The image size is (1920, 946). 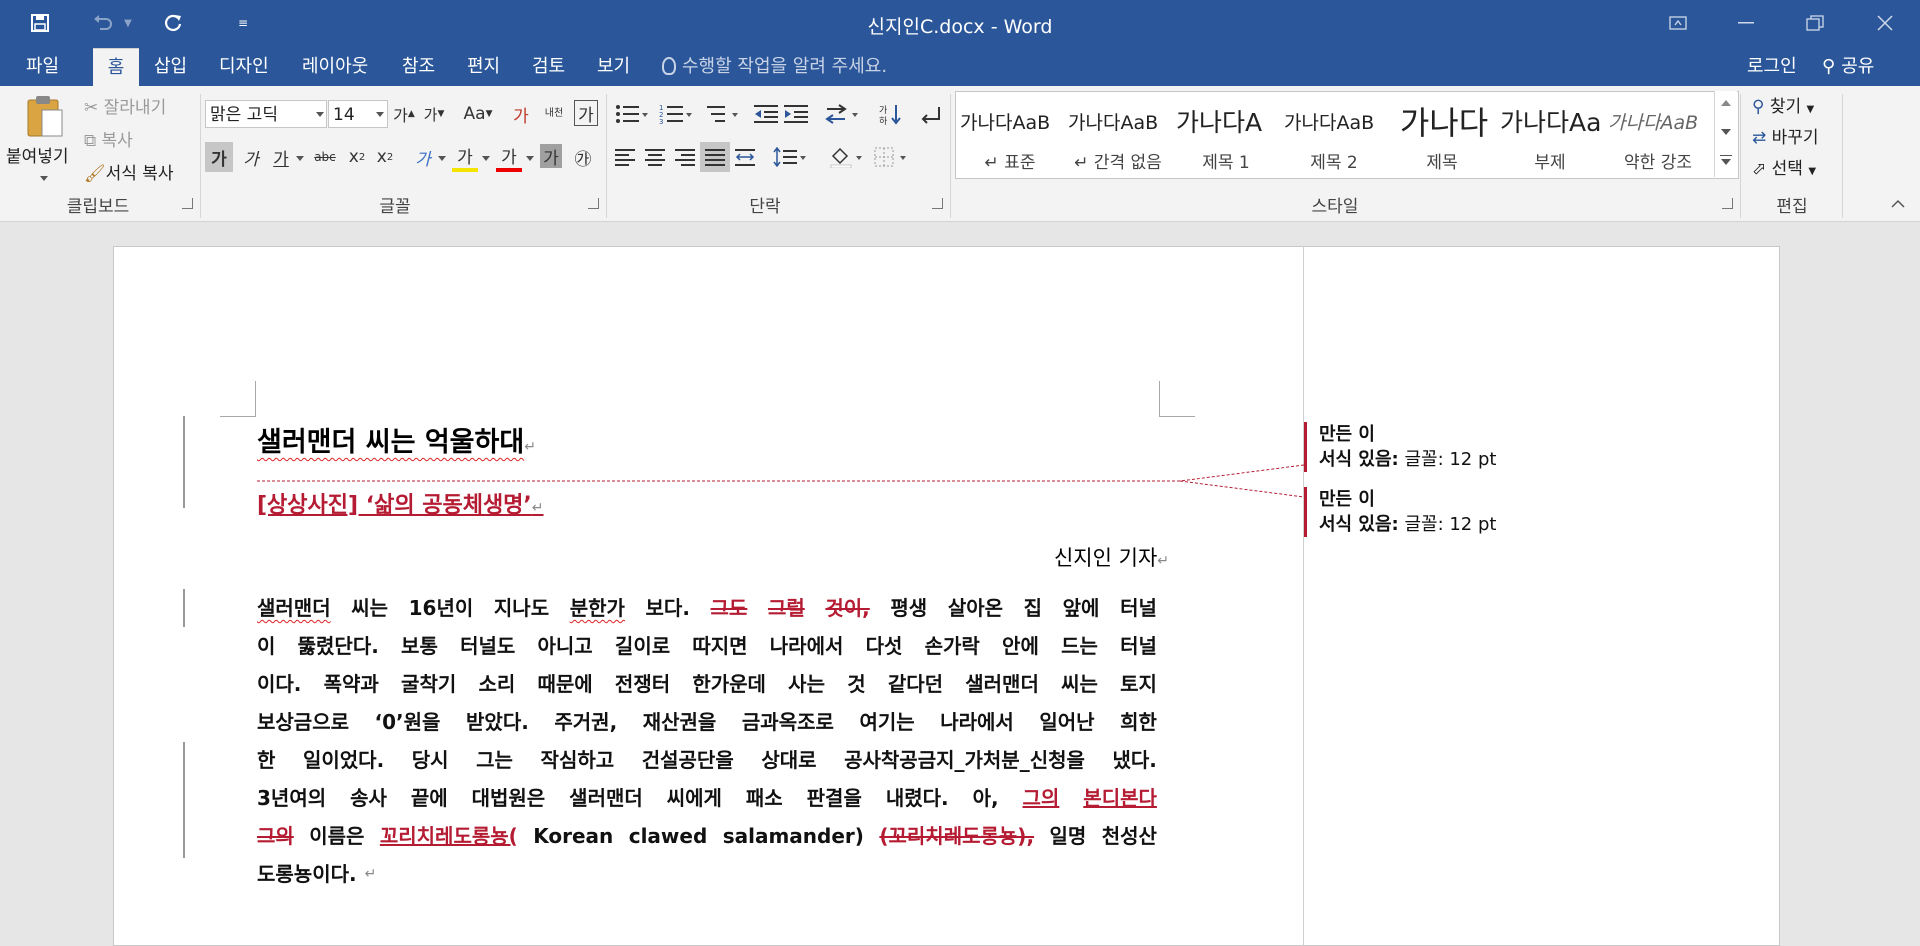 I want to click on numbering-button: 123, so click(x=676, y=114).